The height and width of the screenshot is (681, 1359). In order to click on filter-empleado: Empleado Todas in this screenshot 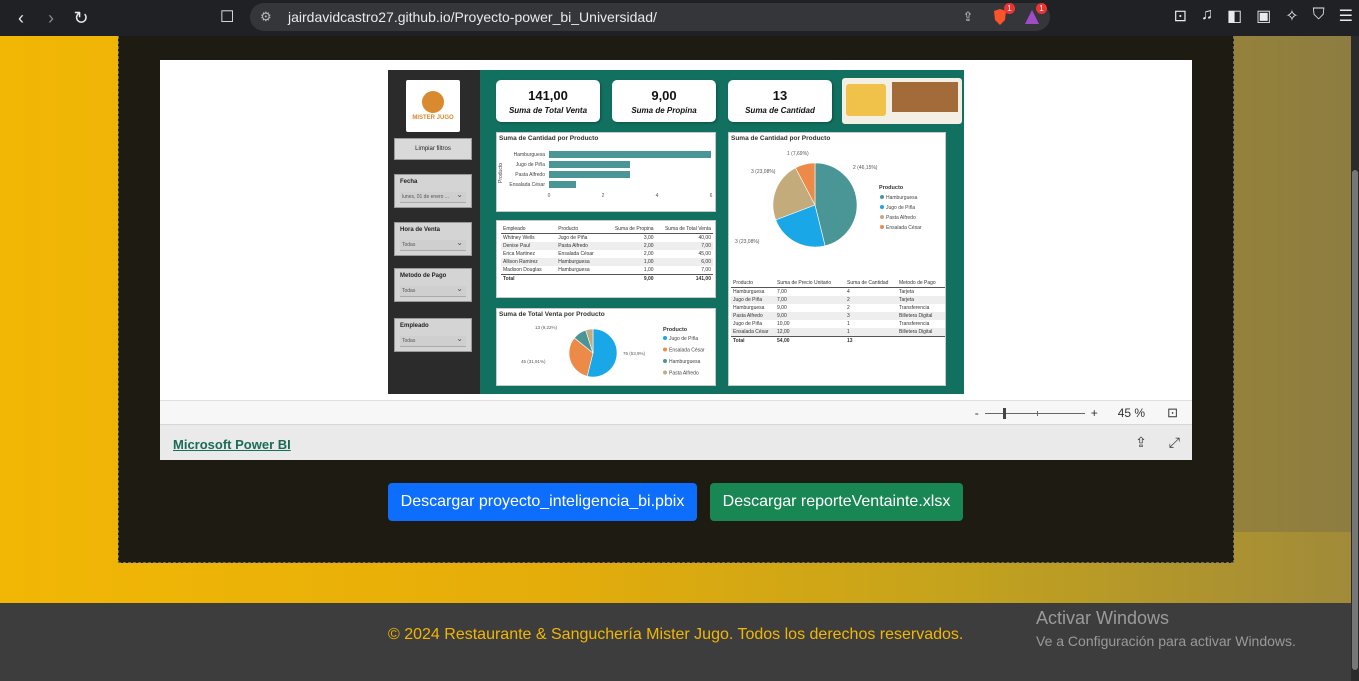, I will do `click(433, 335)`.